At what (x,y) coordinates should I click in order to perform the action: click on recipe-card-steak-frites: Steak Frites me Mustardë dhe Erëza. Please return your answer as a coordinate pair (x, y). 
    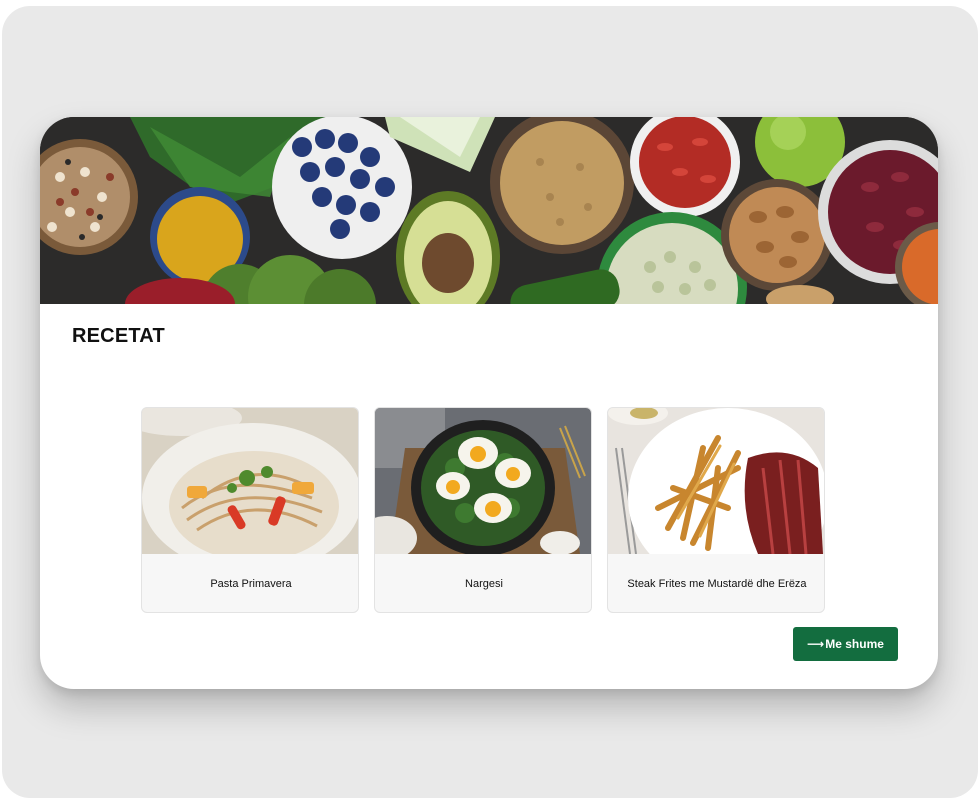
    Looking at the image, I should click on (716, 510).